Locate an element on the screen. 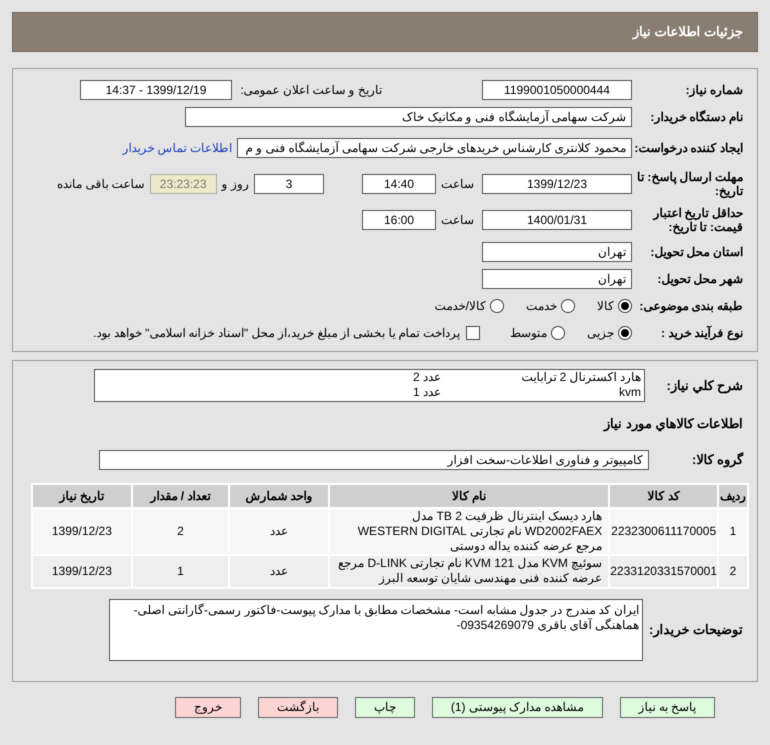 This screenshot has width=770, height=745. column-header: تعداد / مقدار is located at coordinates (181, 496).